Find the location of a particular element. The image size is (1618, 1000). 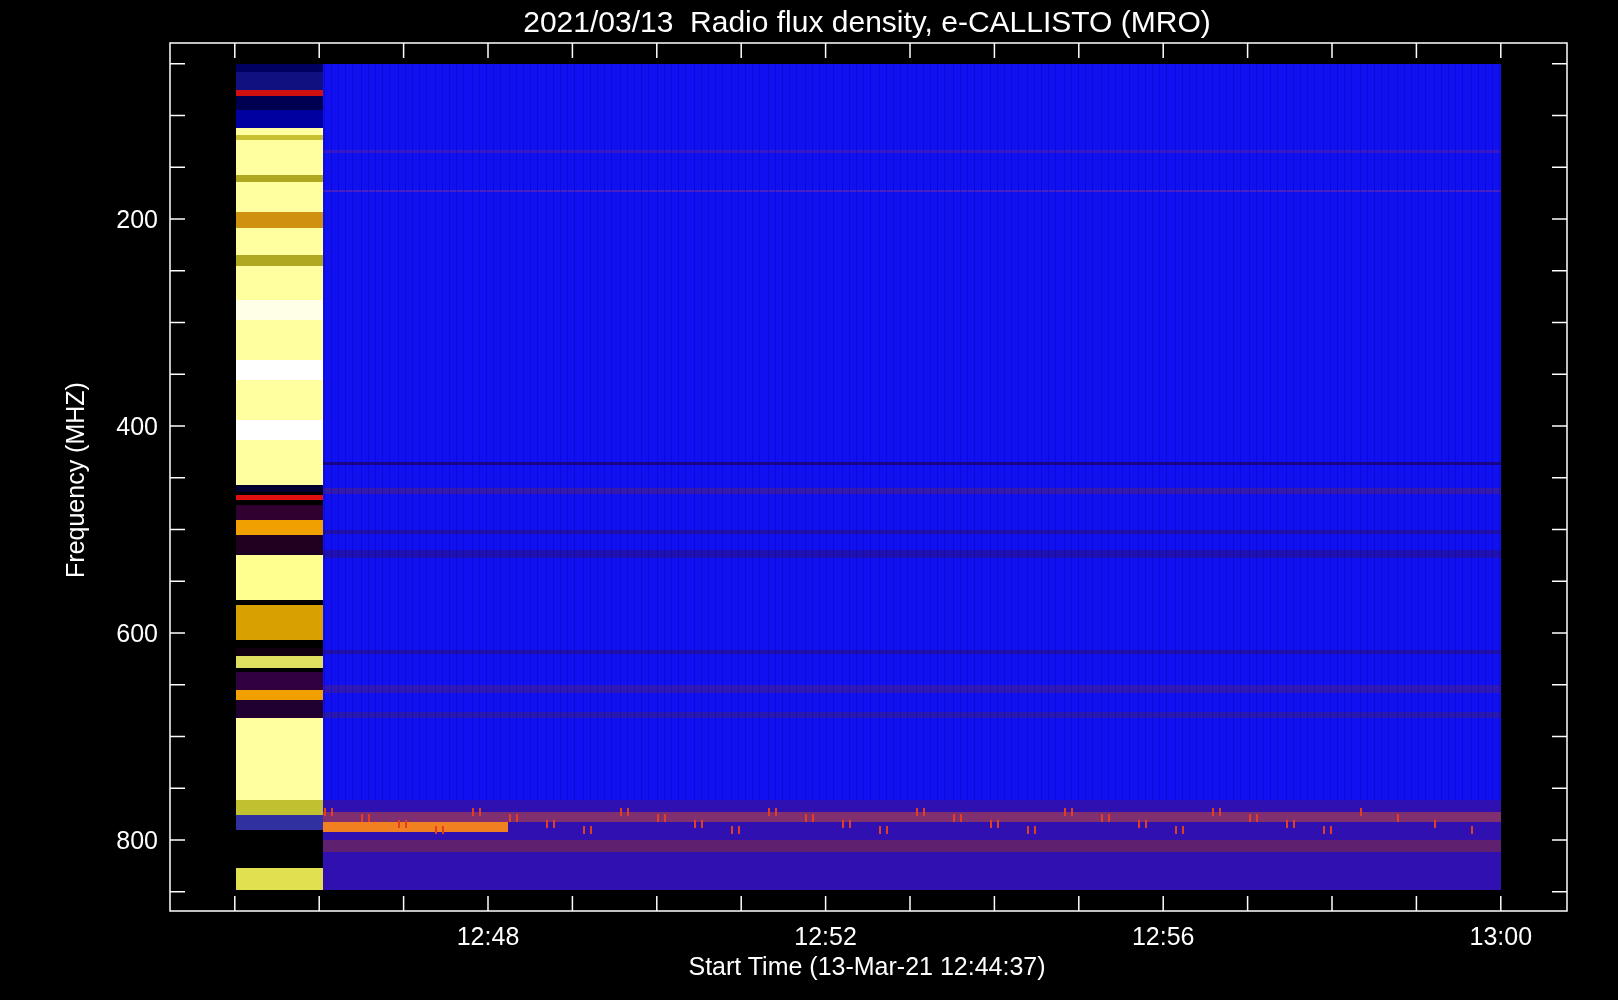

tick-label: 600 is located at coordinates (137, 633).